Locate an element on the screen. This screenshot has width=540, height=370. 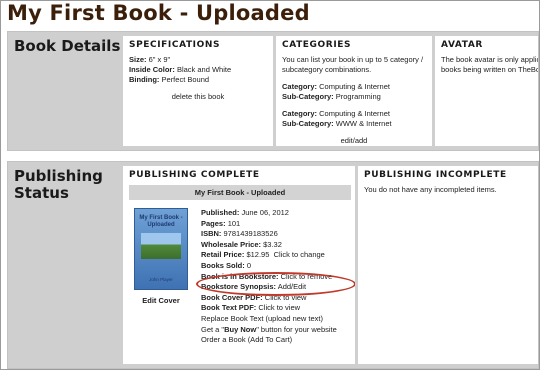
change-price-link: Click to change is located at coordinates (299, 254).